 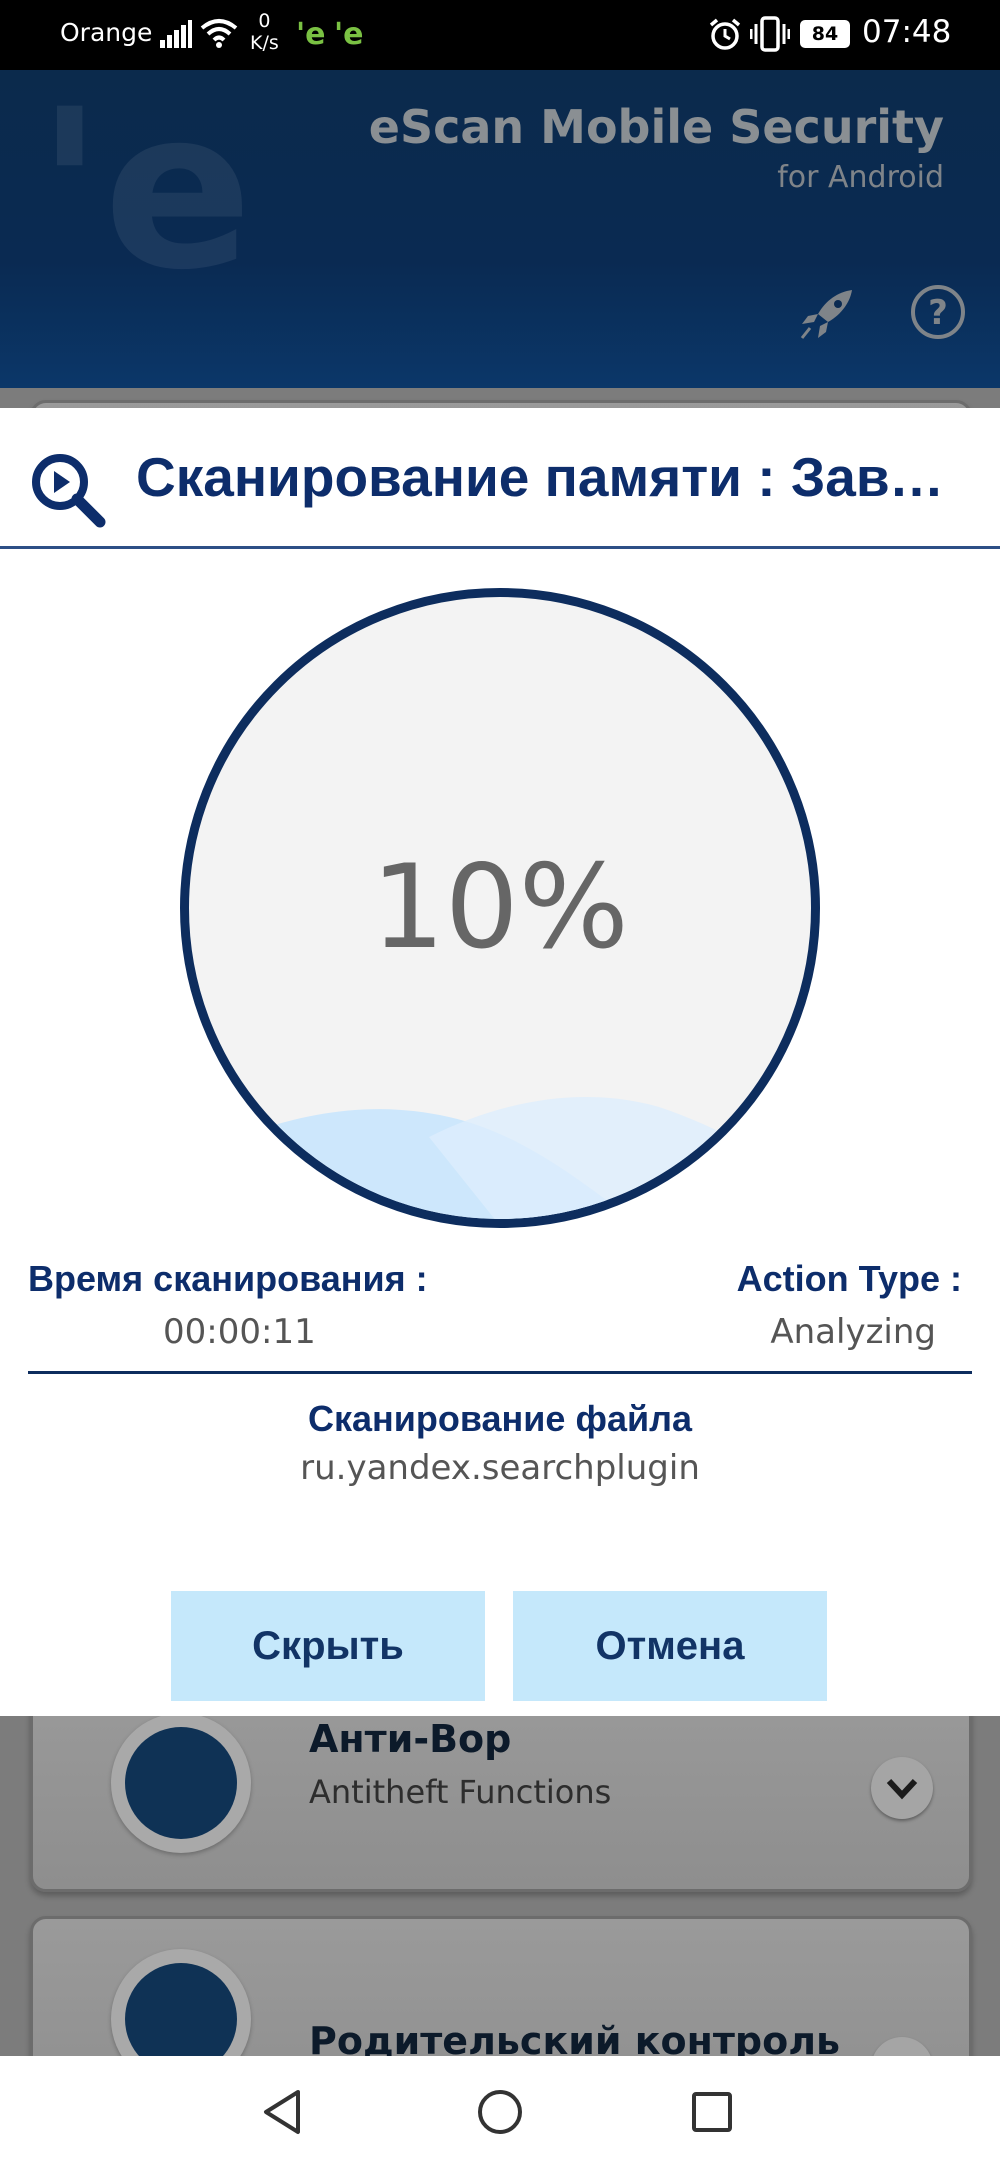 I want to click on signal-icon, so click(x=176, y=36).